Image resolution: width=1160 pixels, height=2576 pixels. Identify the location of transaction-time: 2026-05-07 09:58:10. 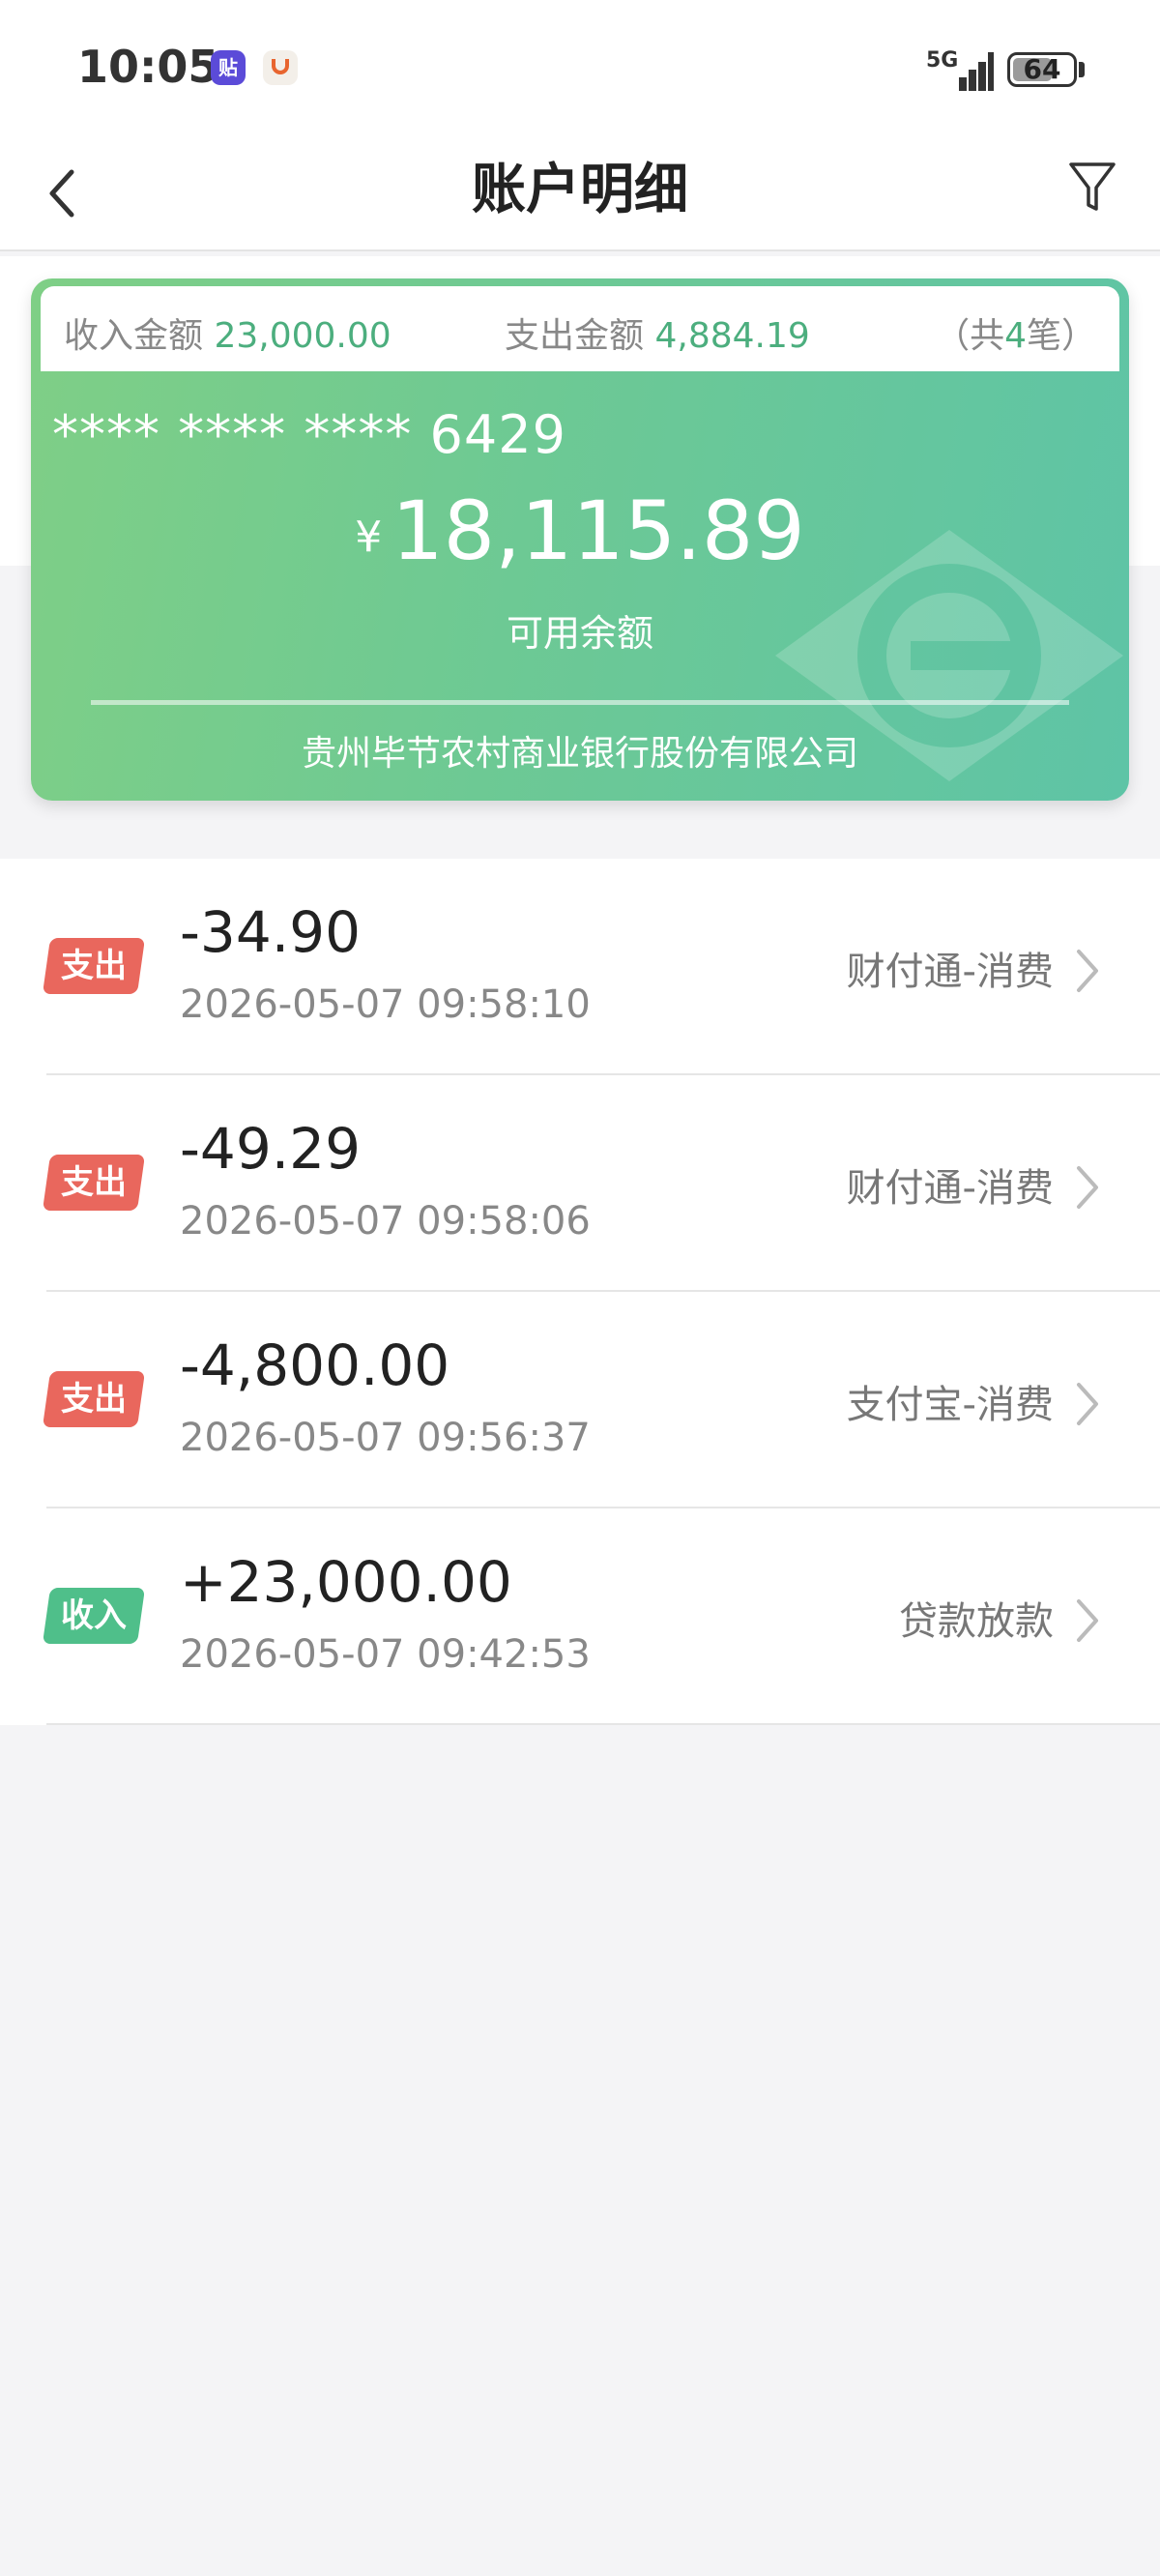
(385, 1004).